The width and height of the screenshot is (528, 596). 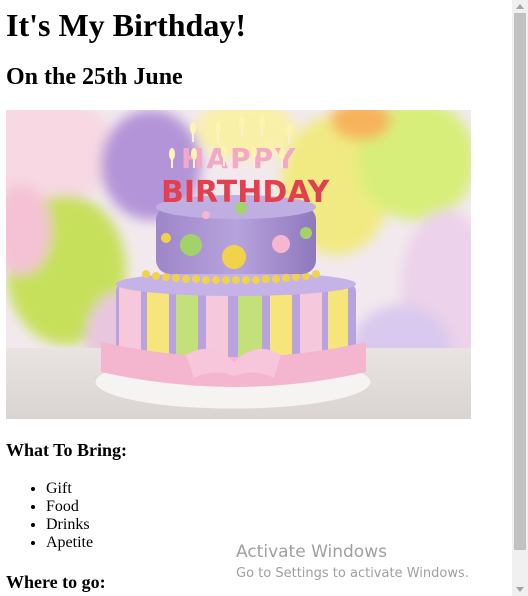 I want to click on scroll-up-arrow-icon, so click(x=520, y=6).